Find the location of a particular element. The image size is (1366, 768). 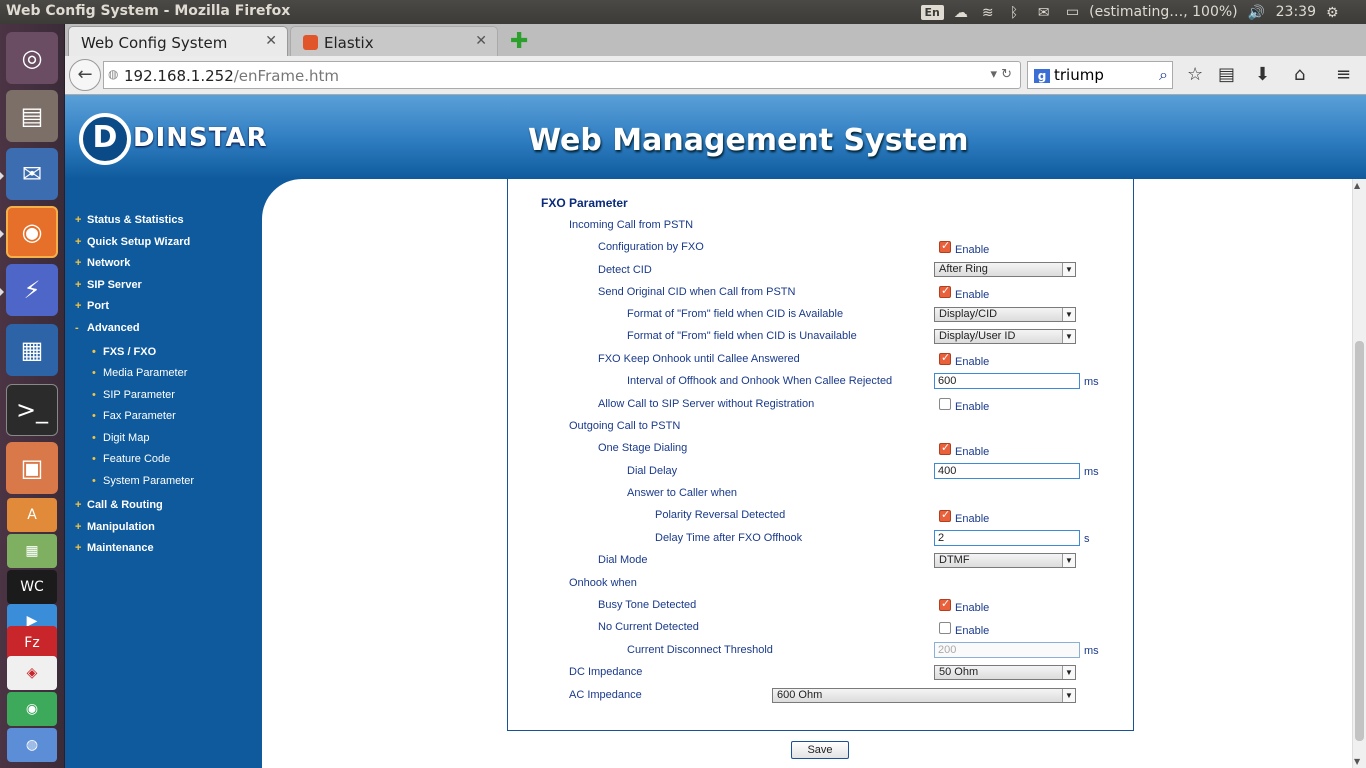

dial-mode-select: DTMF ▼ is located at coordinates (1005, 560).